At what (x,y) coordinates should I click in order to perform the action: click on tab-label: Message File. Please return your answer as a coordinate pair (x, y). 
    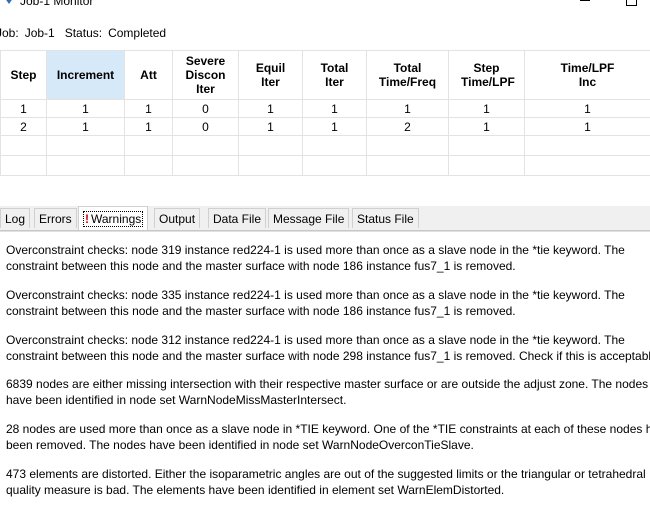
    Looking at the image, I should click on (308, 219).